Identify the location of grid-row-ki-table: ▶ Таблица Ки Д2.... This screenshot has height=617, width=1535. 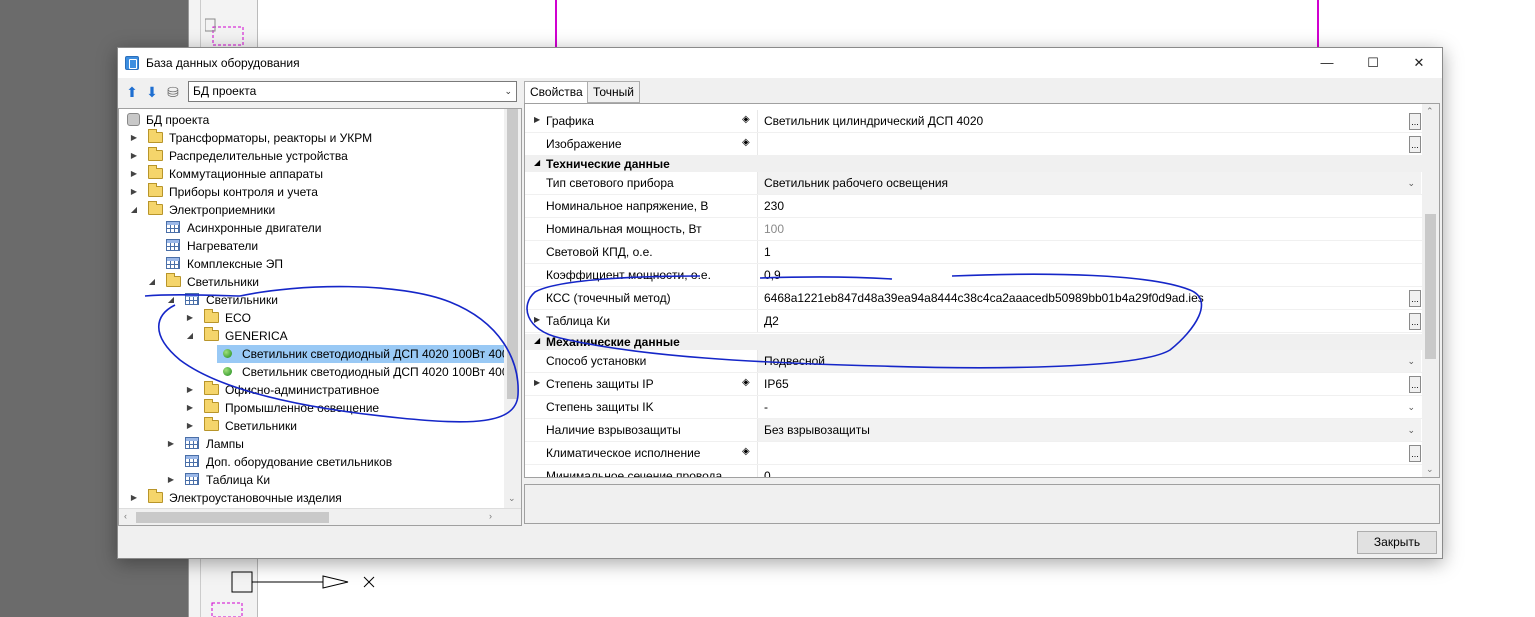
(974, 321).